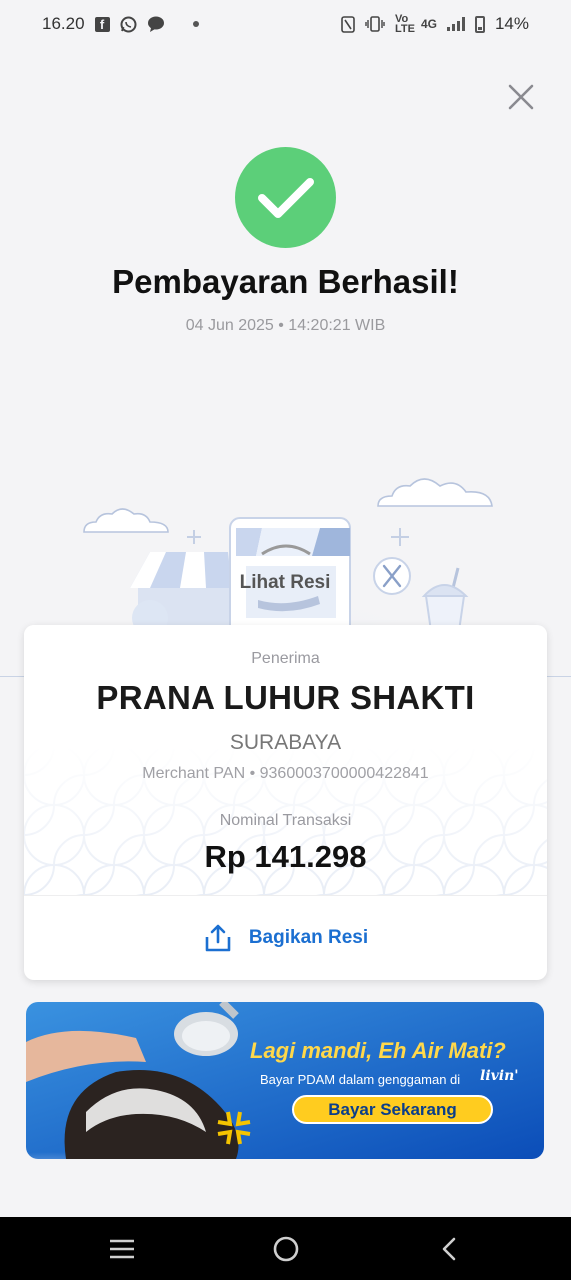 This screenshot has width=571, height=1280. I want to click on home-button, so click(286, 1249).